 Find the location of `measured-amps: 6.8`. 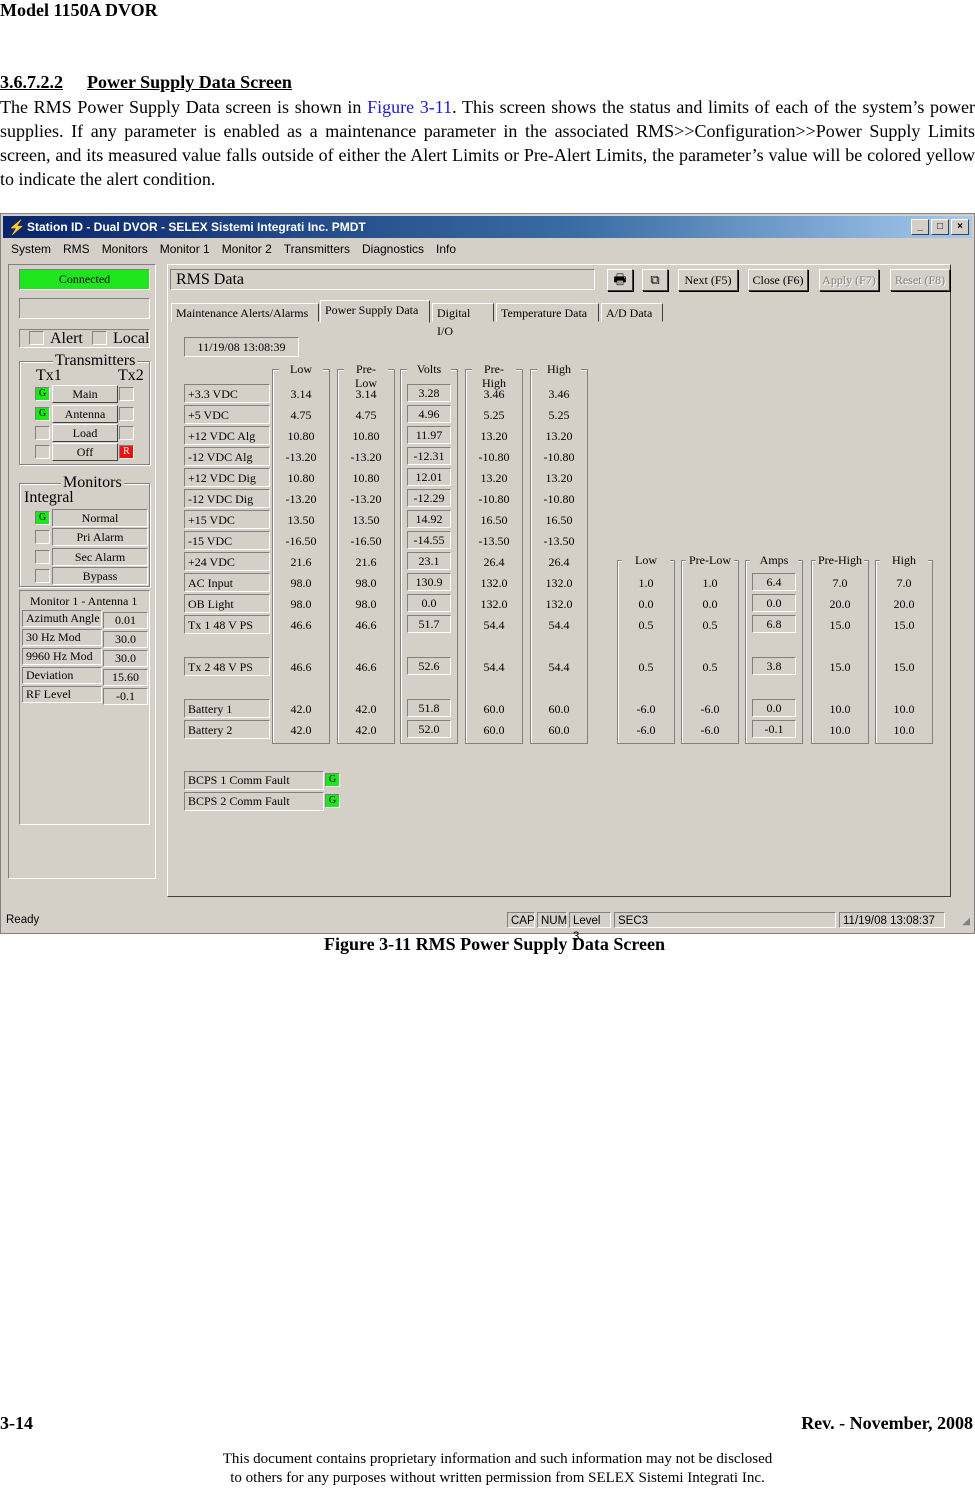

measured-amps: 6.8 is located at coordinates (774, 624).